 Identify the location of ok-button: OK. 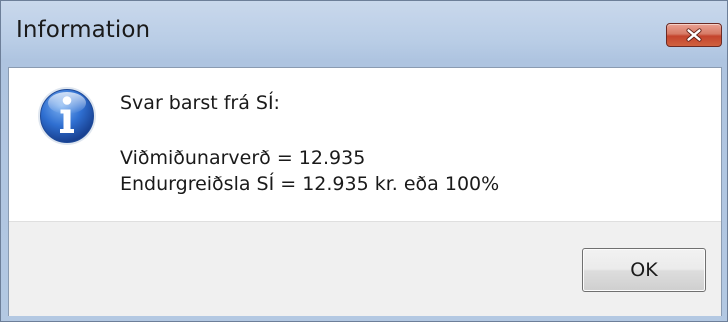
(644, 270).